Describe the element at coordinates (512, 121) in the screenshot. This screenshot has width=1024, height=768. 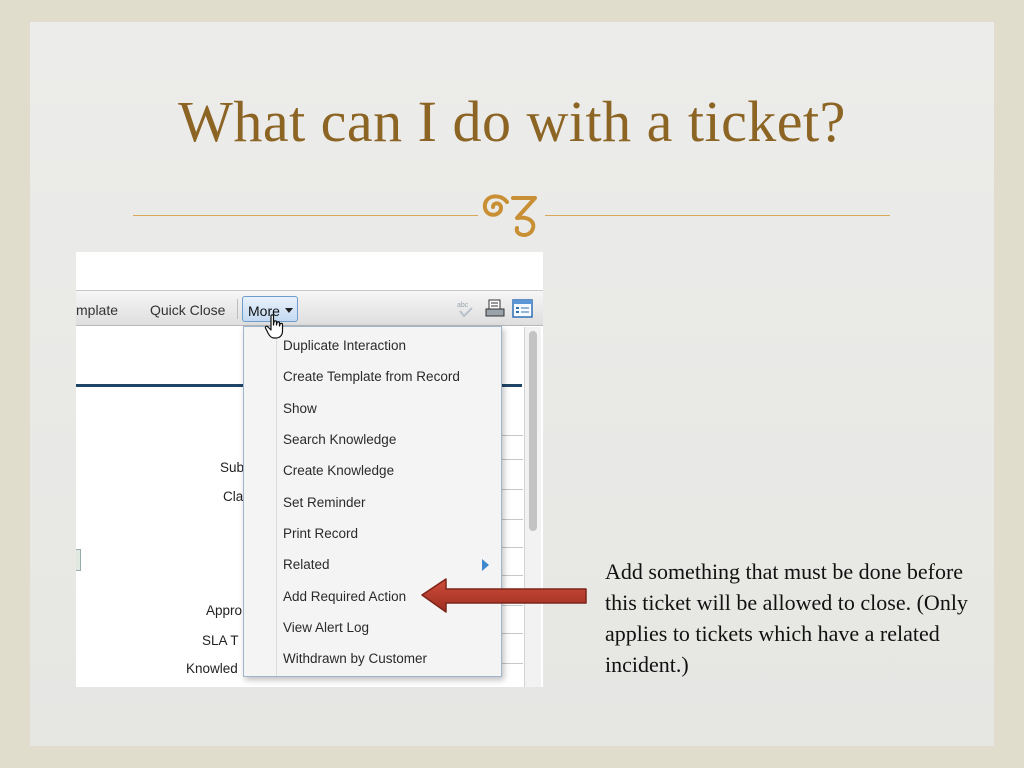
I see `slide-title: What can I do with a ticket?` at that location.